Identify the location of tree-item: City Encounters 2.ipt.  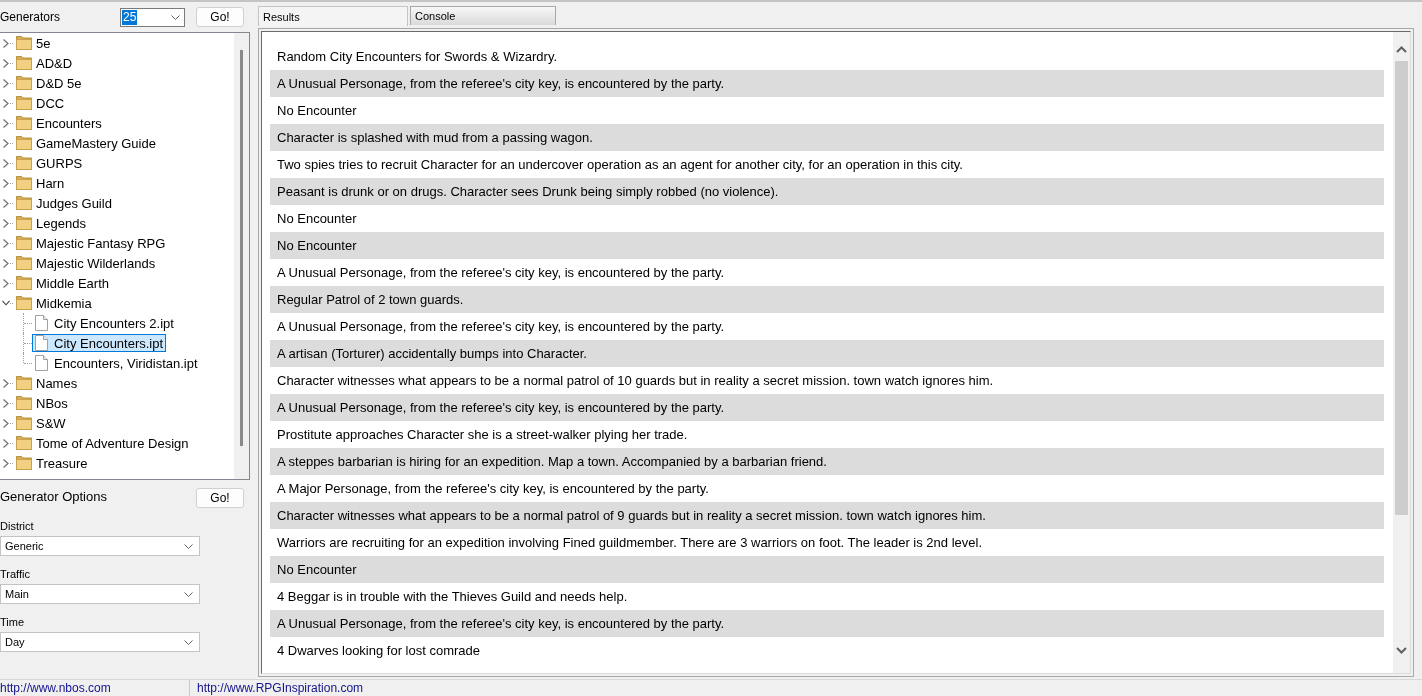
(104, 323).